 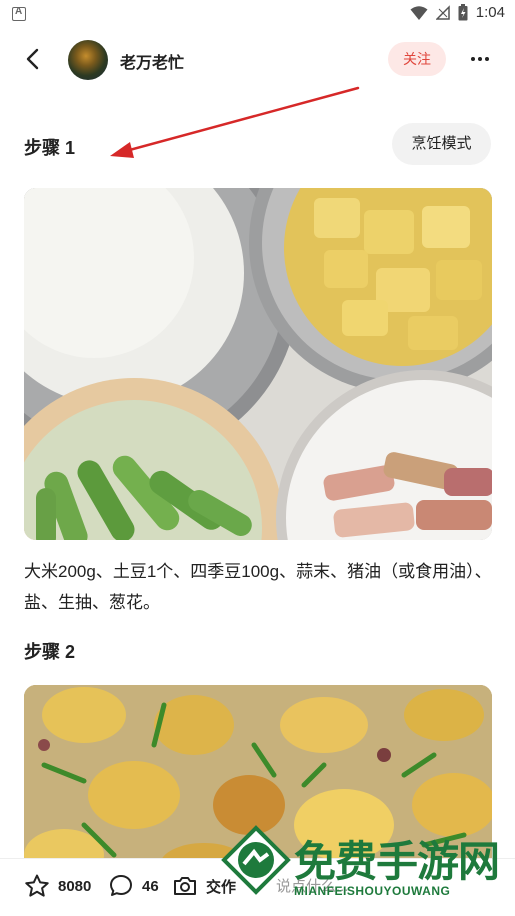 I want to click on annotation-arrow, so click(x=235, y=122).